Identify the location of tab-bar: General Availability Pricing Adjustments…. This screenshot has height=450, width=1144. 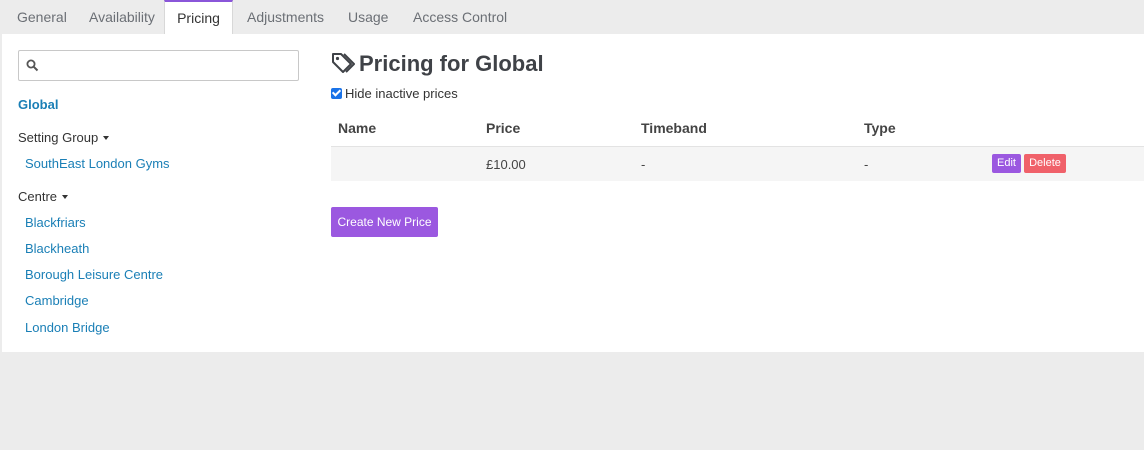
(572, 17).